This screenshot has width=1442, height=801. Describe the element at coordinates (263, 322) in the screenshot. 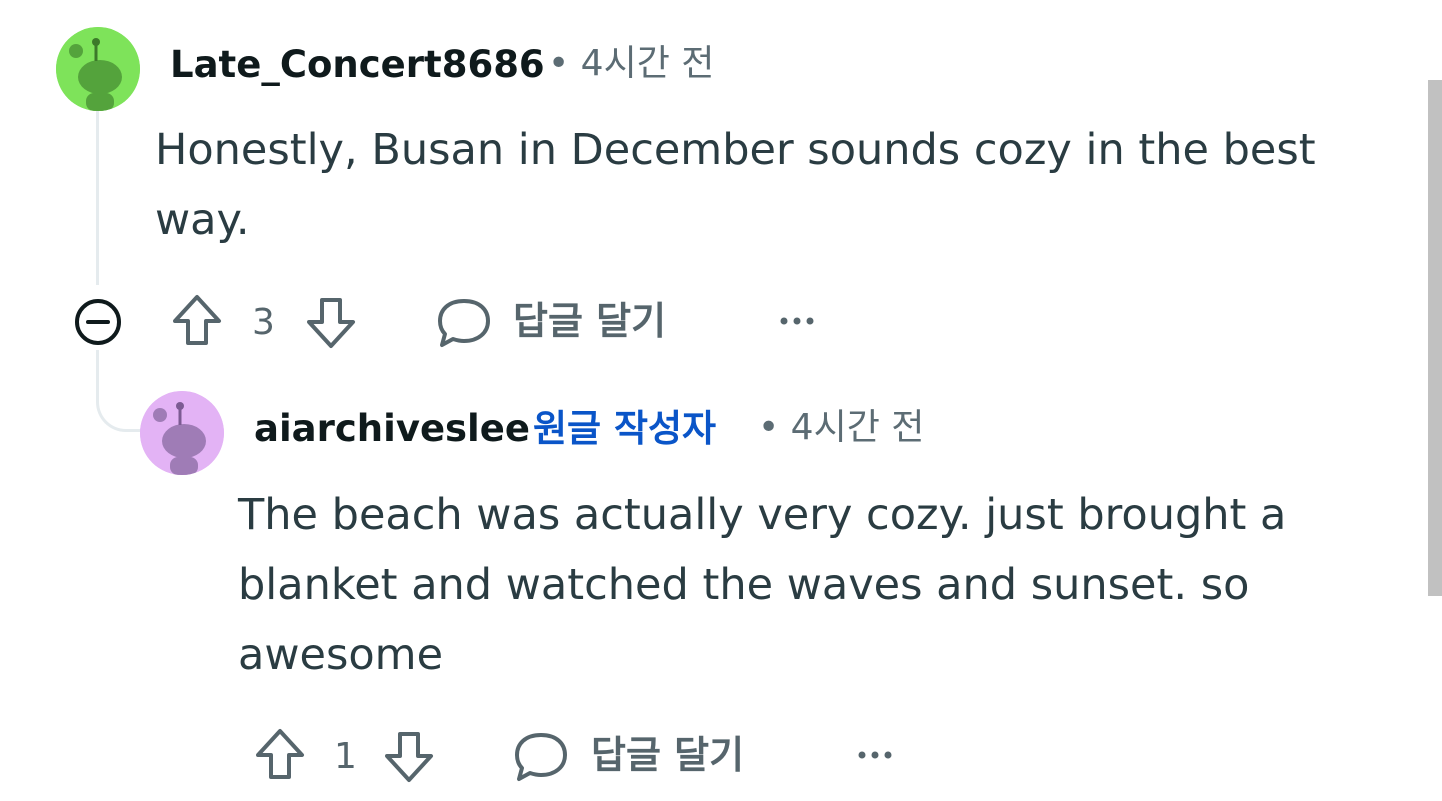

I see `vote-count: 3` at that location.